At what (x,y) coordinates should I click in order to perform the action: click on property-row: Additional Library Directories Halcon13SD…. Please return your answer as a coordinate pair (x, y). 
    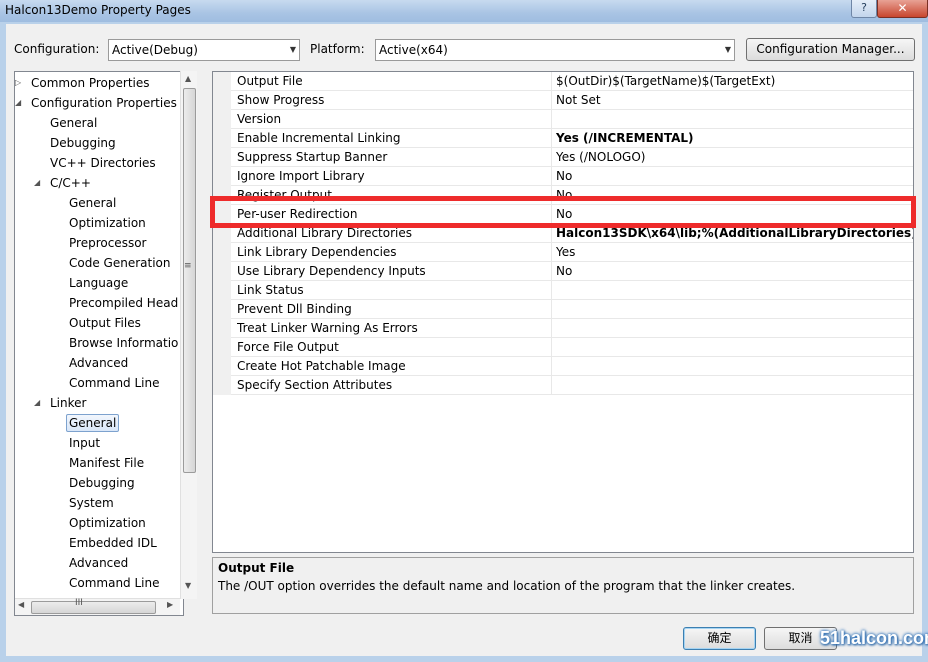
    Looking at the image, I should click on (563, 233).